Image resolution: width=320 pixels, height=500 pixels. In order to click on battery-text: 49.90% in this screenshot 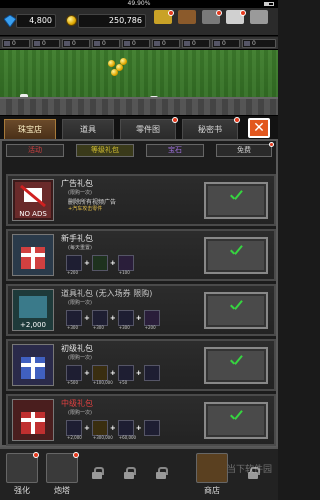, I will do `click(139, 3)`.